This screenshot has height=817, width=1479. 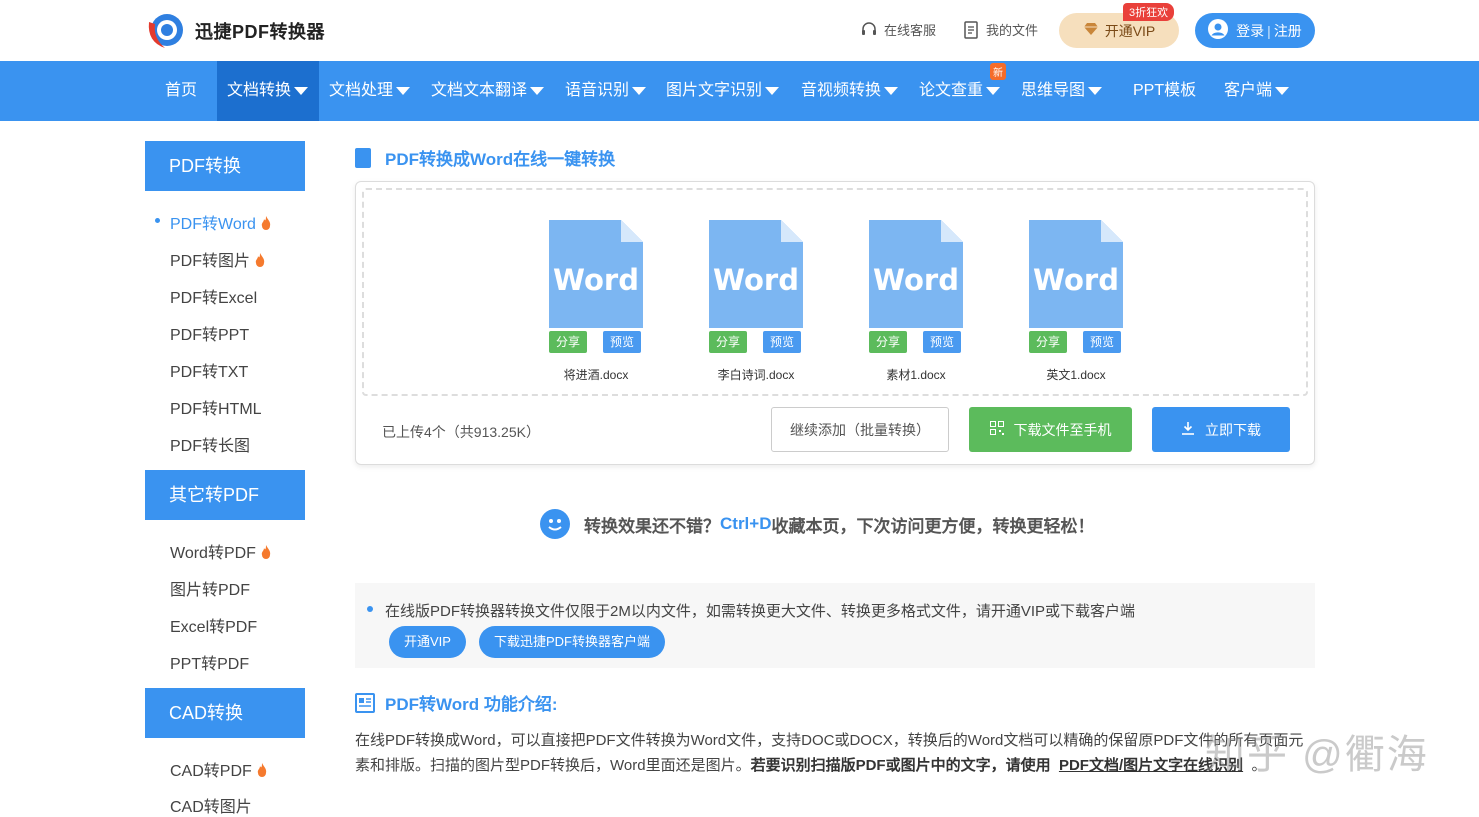 What do you see at coordinates (916, 375) in the screenshot?
I see `file-name: 素材1.docx` at bounding box center [916, 375].